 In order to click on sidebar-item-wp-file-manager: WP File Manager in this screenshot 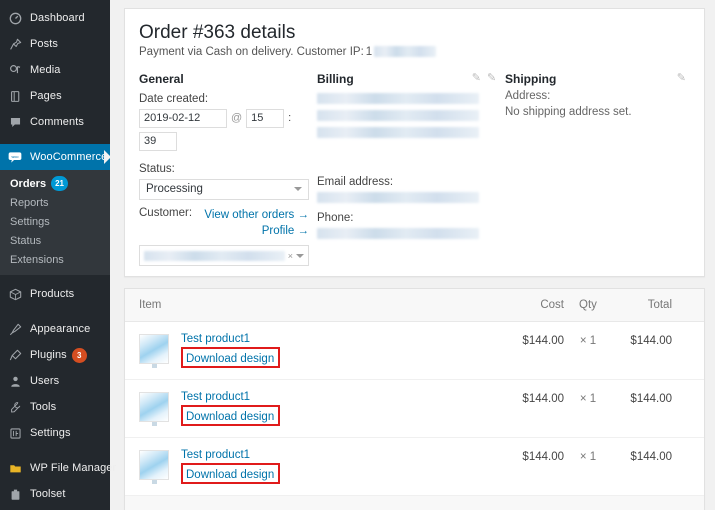, I will do `click(58, 468)`.